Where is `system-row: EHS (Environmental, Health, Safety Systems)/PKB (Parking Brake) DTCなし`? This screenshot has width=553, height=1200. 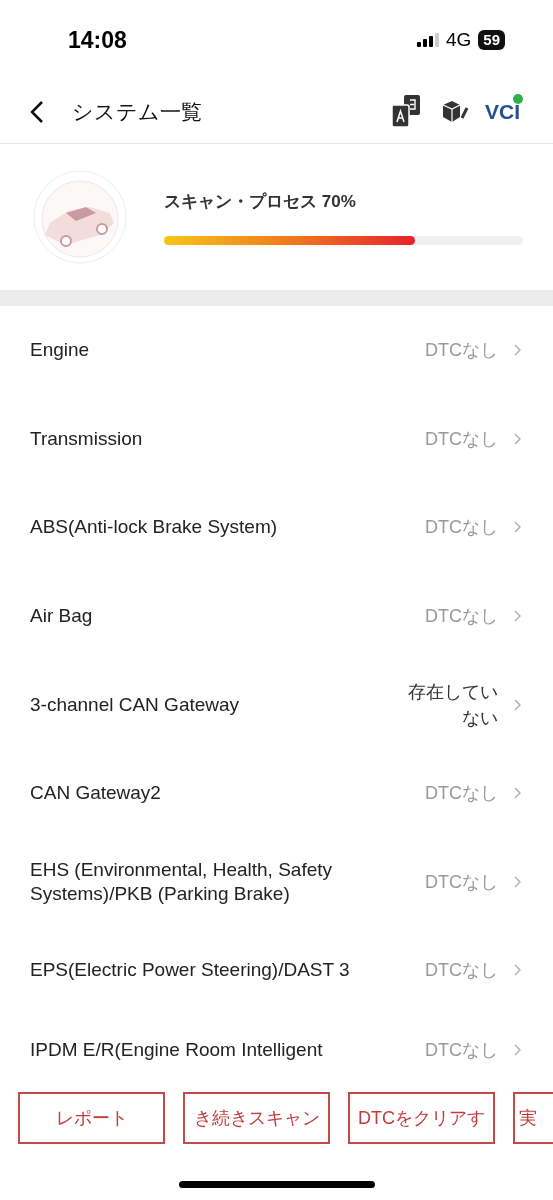 system-row: EHS (Environmental, Health, Safety Systems)/PKB (Parking Brake) DTCなし is located at coordinates (276, 882).